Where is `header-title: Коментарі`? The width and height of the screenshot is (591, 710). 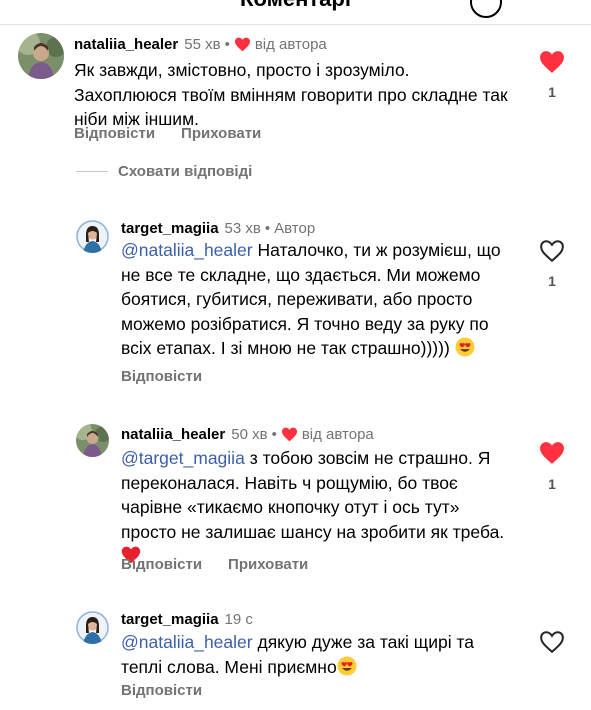
header-title: Коментарі is located at coordinates (295, 6).